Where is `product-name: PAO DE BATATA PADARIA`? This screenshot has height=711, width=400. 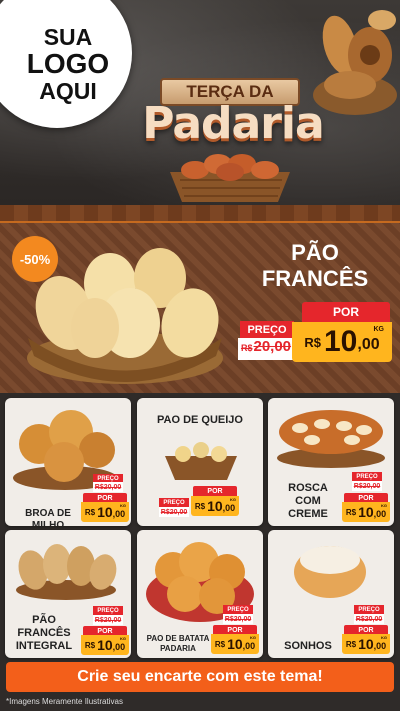 product-name: PAO DE BATATA PADARIA is located at coordinates (178, 643).